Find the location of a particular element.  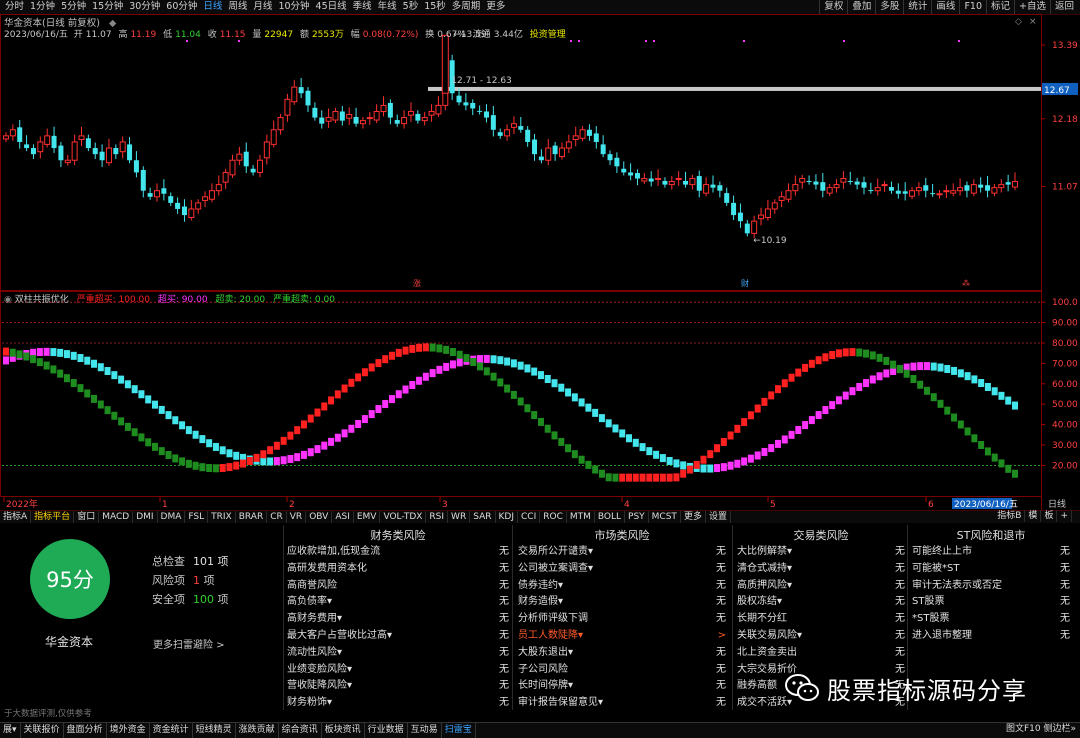

more-scan-link: 更多扫雷避险 > is located at coordinates (189, 643).